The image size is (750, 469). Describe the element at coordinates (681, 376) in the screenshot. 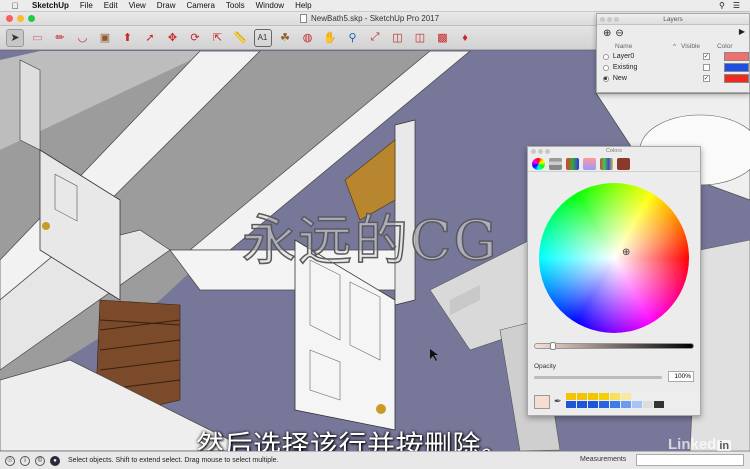

I see `opacity-value-field: 100%` at that location.